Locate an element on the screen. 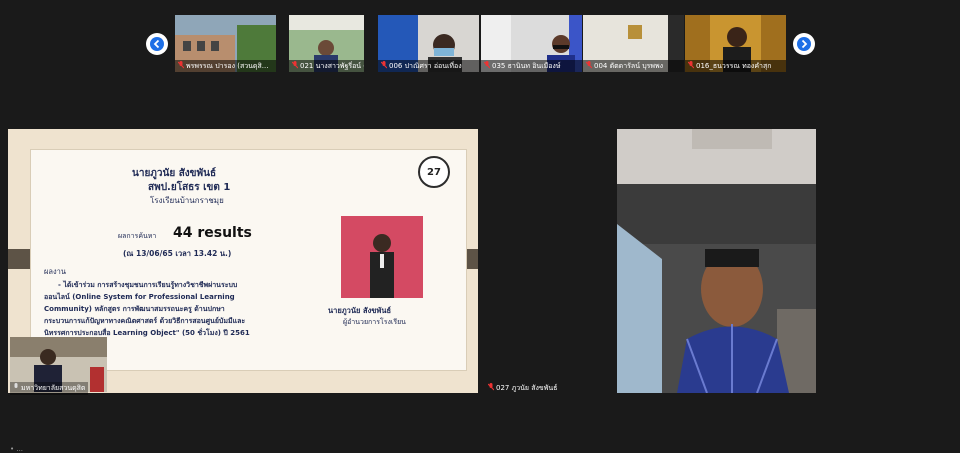 This screenshot has height=453, width=960. participant-tile: 035 ธานินท อินเมืองษ์ is located at coordinates (531, 43).